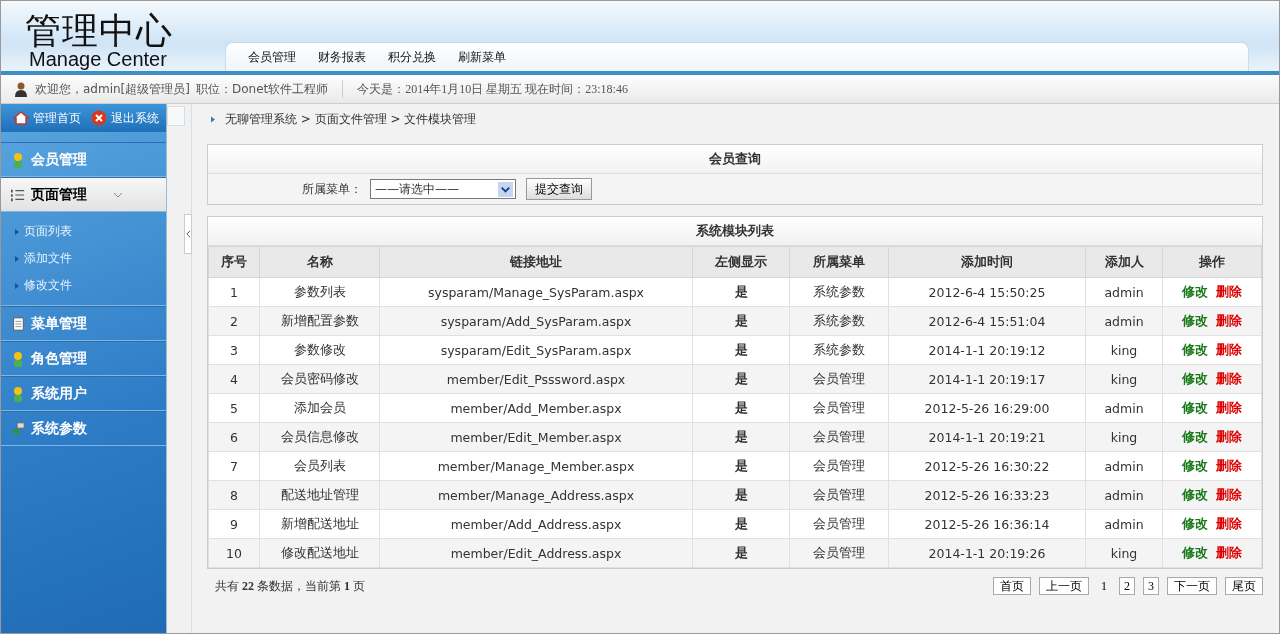  I want to click on column-header: 名称, so click(319, 262).